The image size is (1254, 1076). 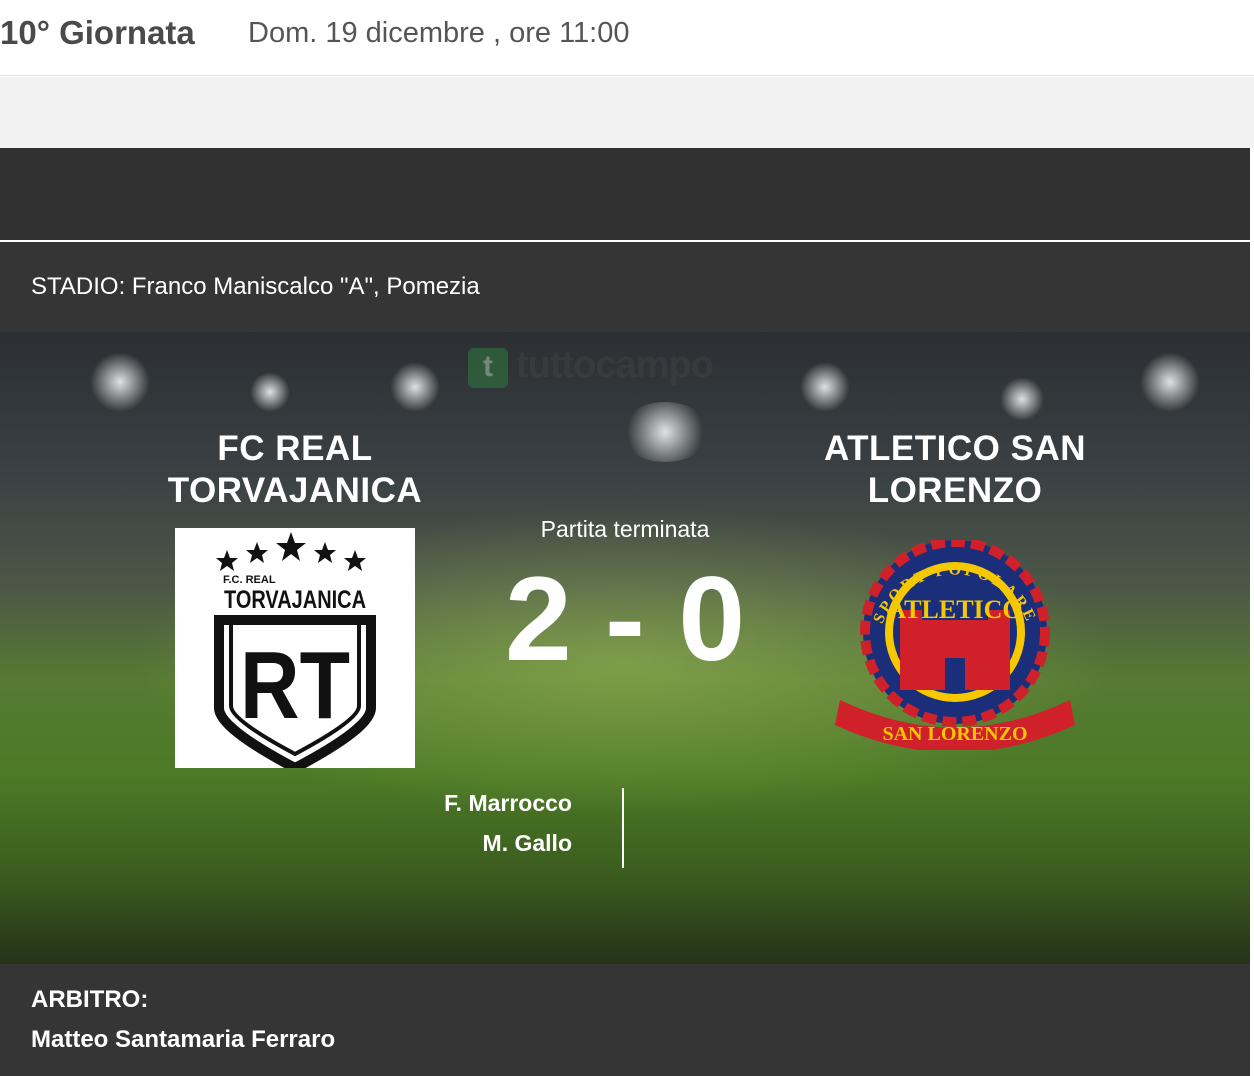 What do you see at coordinates (183, 1039) in the screenshot?
I see `referee-name: Matteo Santamaria Ferraro` at bounding box center [183, 1039].